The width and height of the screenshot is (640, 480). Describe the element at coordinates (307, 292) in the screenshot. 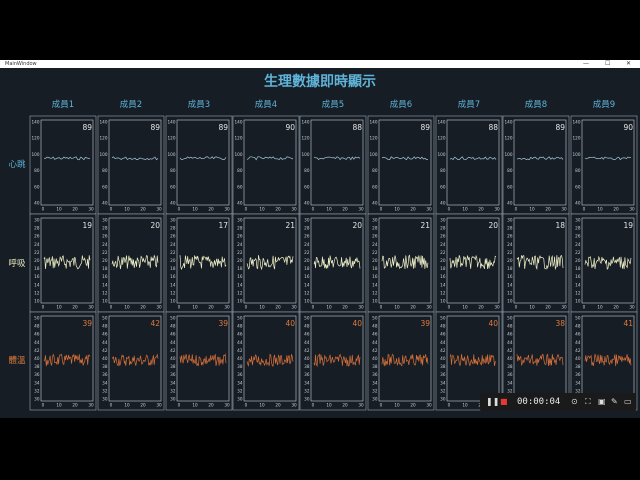

I see `y-tick-label: 12` at that location.